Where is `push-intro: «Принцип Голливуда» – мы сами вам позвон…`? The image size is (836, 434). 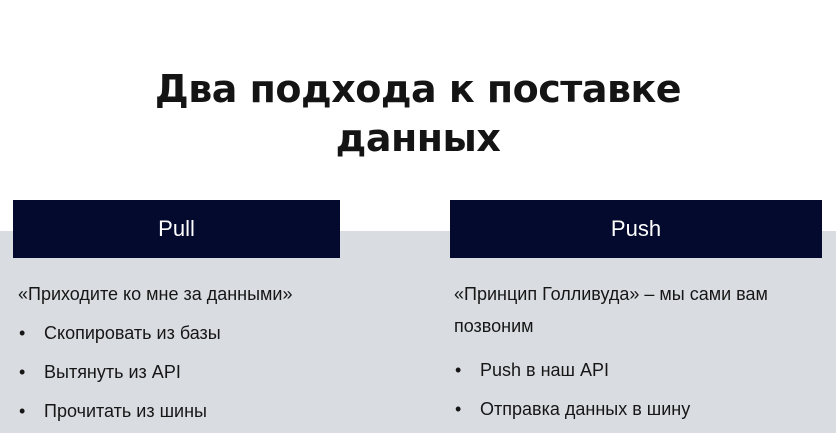 push-intro: «Принцип Голливуда» – мы сами вам позвон… is located at coordinates (611, 310).